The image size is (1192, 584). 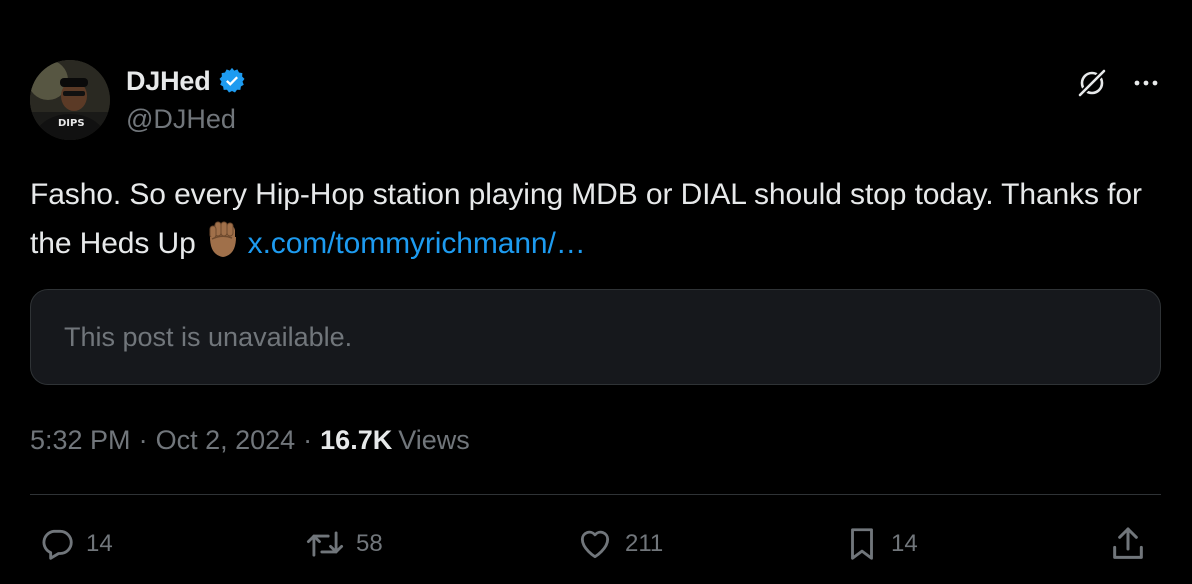 I want to click on repost-count: 58, so click(x=369, y=543).